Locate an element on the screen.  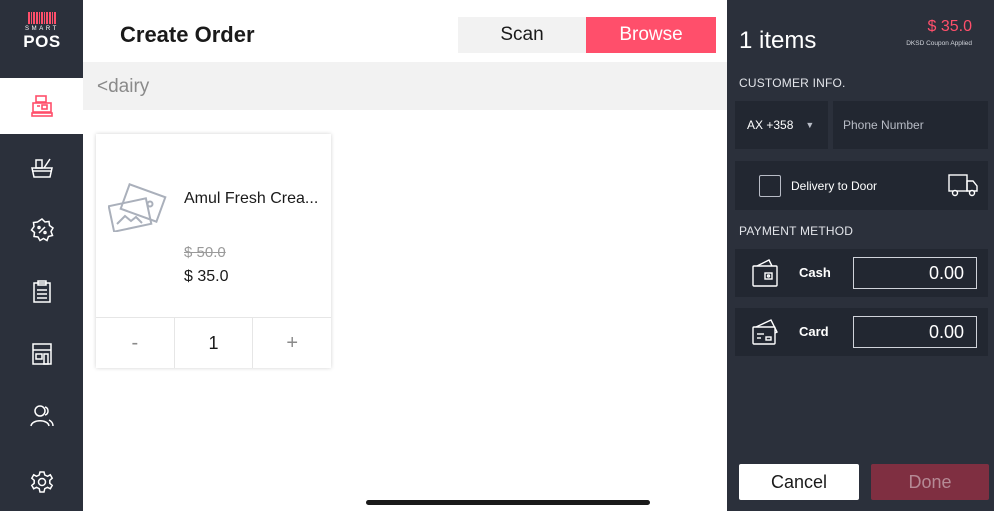
product-original-price: $ 50.0 is located at coordinates (205, 252).